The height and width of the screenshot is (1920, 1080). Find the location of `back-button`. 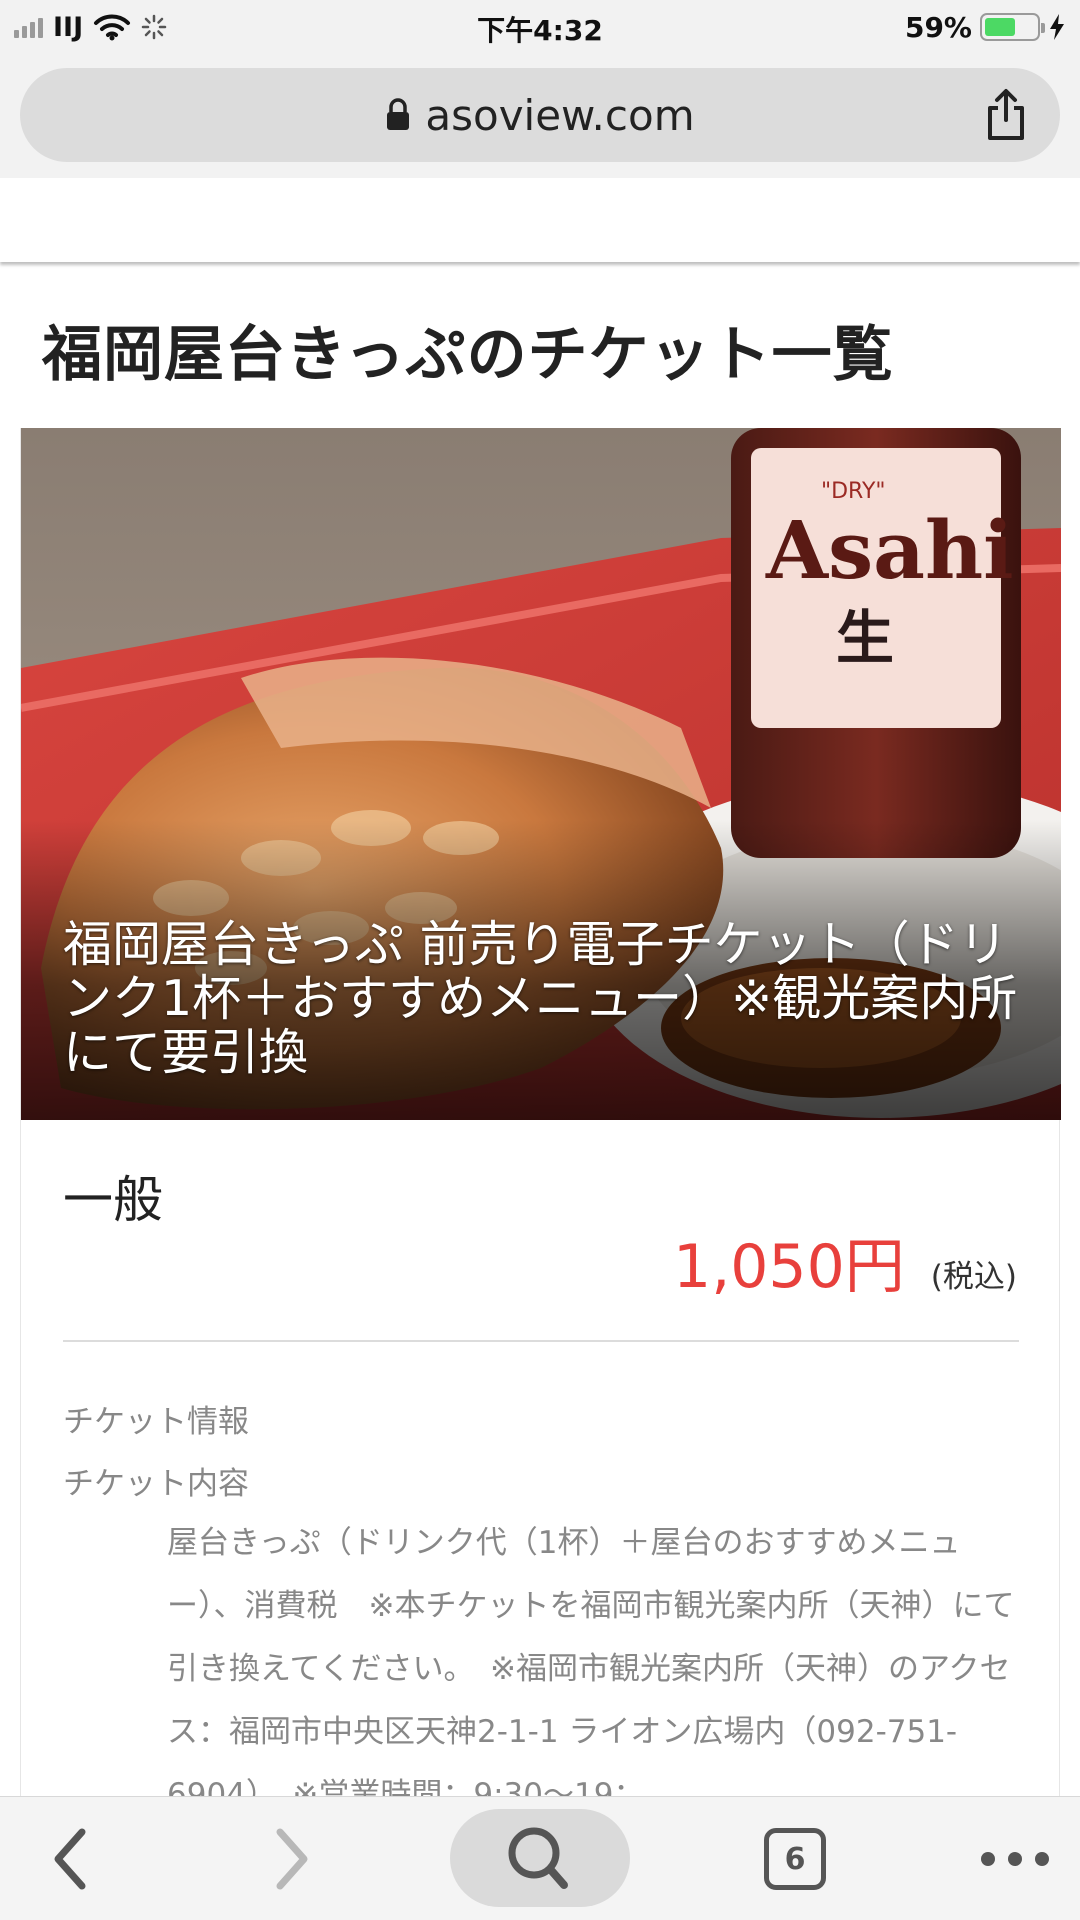

back-button is located at coordinates (70, 1858).